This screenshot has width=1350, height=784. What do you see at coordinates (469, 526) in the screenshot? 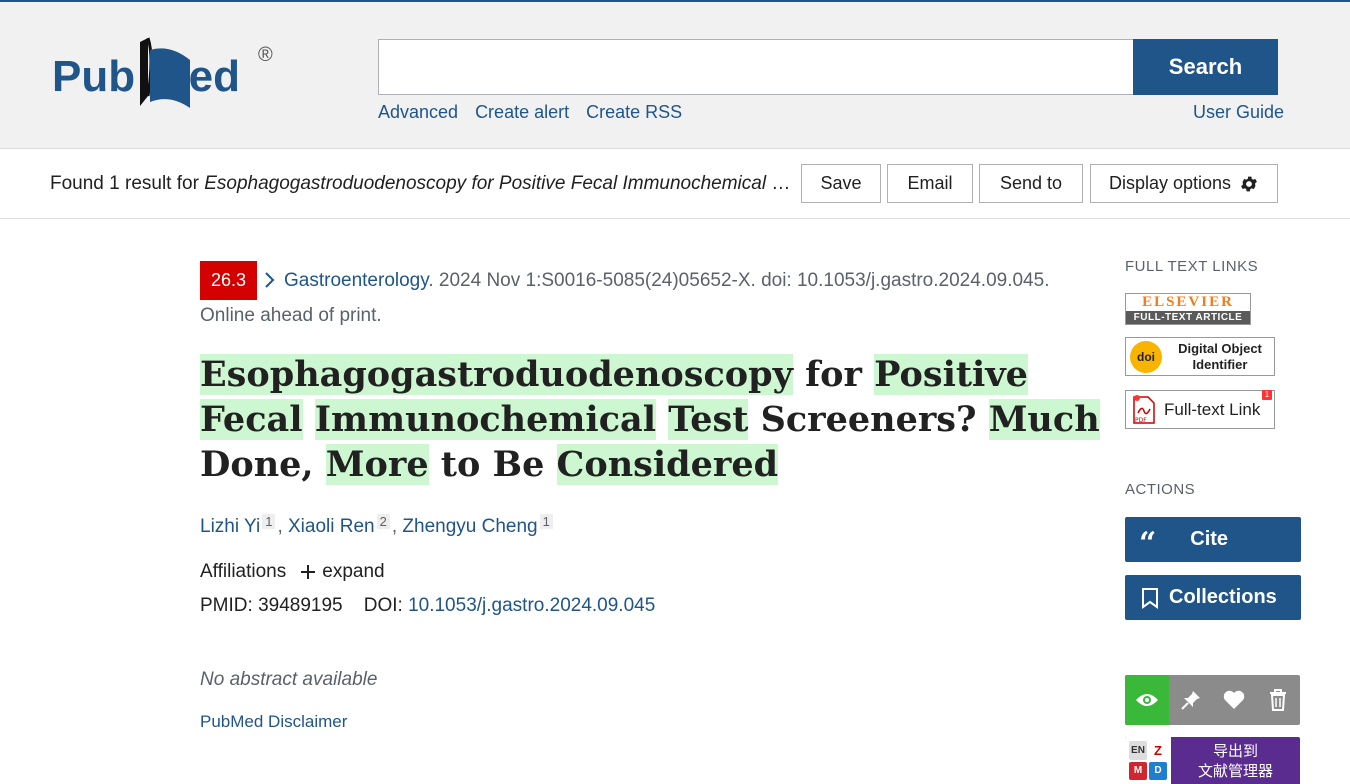
I see `author-link: Zhengyu Cheng` at bounding box center [469, 526].